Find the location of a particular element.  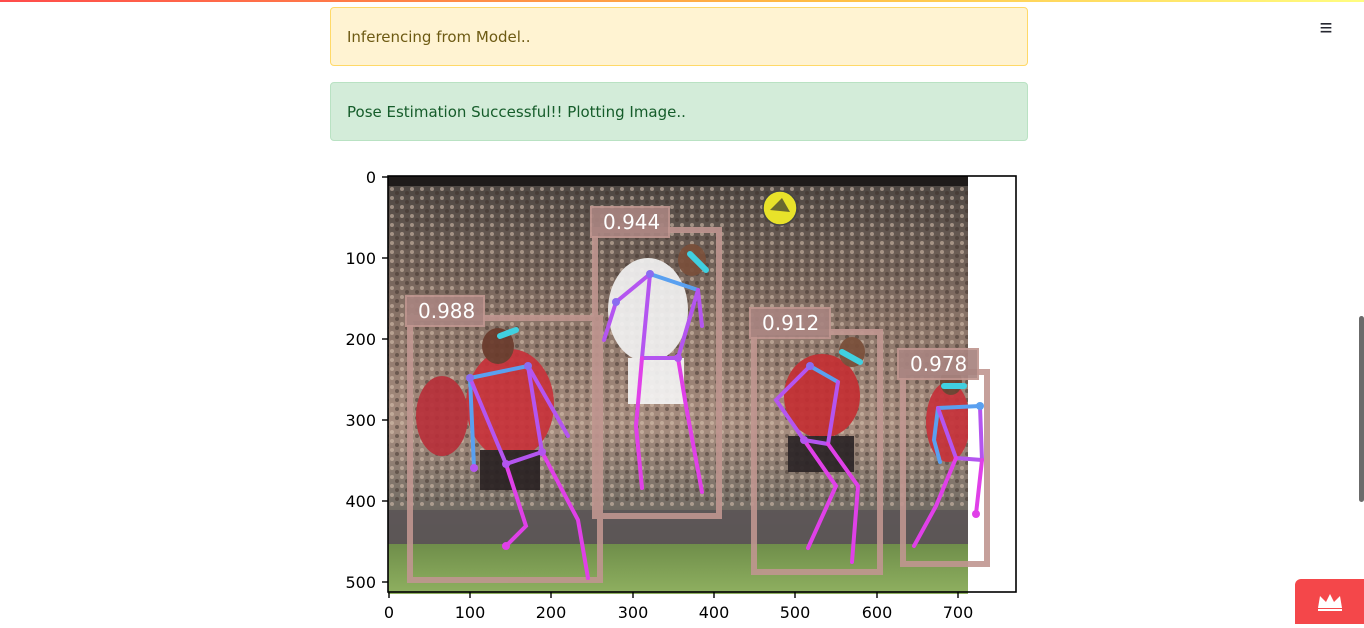

y-tick-labels: 0 100 200 300 400 500 is located at coordinates (360, 380).